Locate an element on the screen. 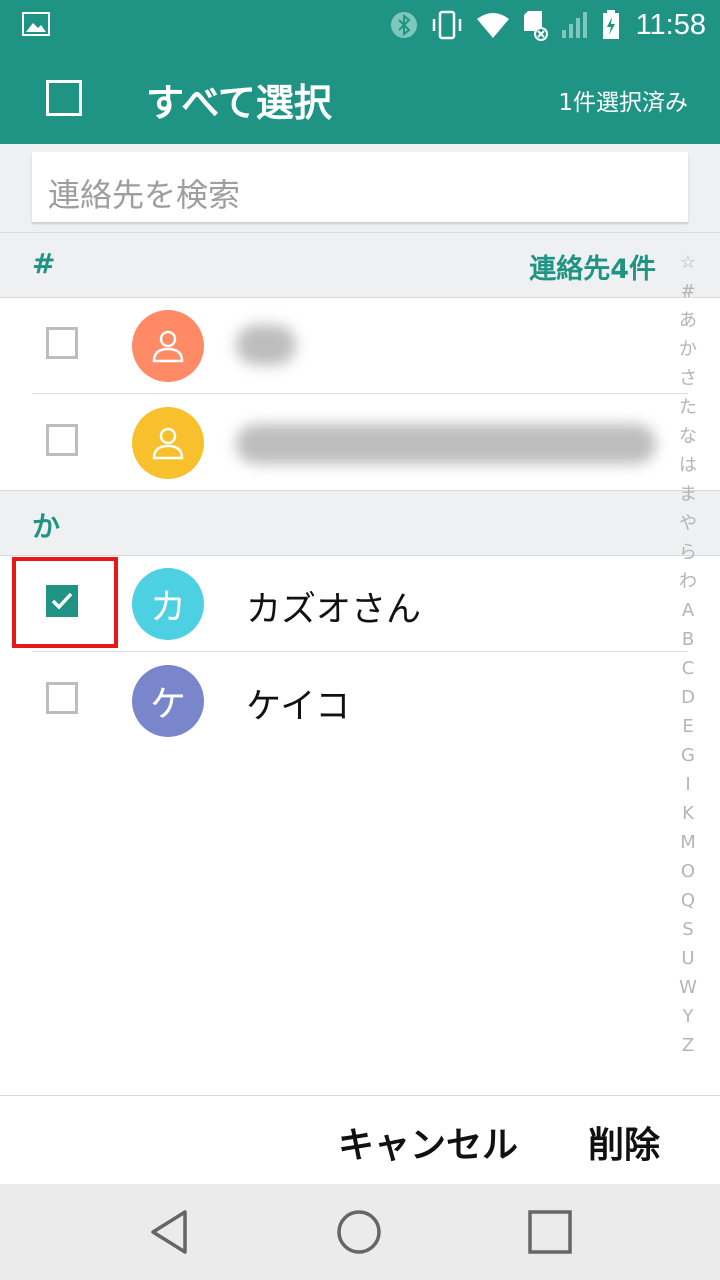 Image resolution: width=720 pixels, height=1280 pixels. contact-count: 連絡先4件 is located at coordinates (592, 269).